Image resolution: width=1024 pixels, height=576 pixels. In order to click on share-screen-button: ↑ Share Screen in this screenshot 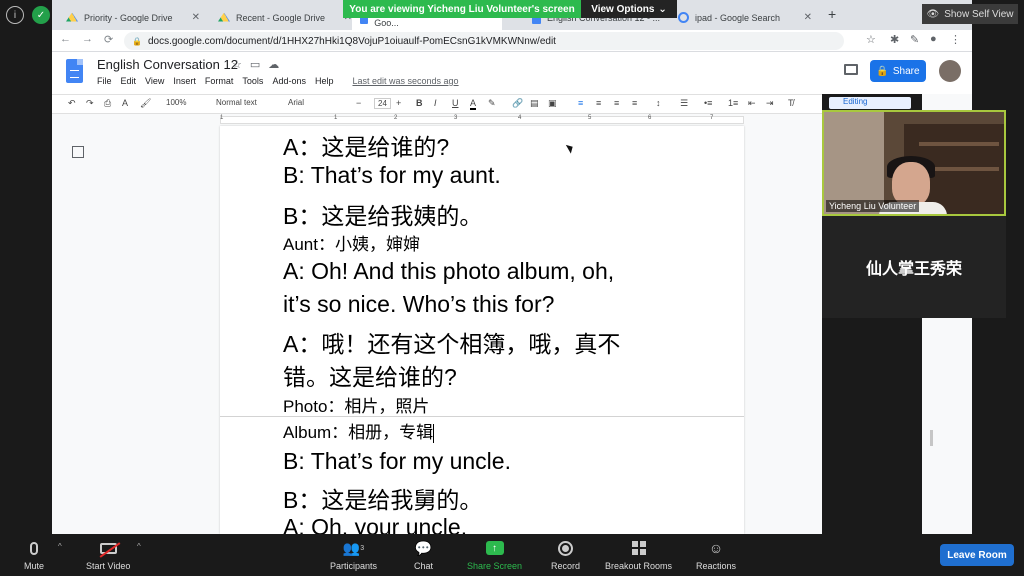, I will do `click(494, 554)`.